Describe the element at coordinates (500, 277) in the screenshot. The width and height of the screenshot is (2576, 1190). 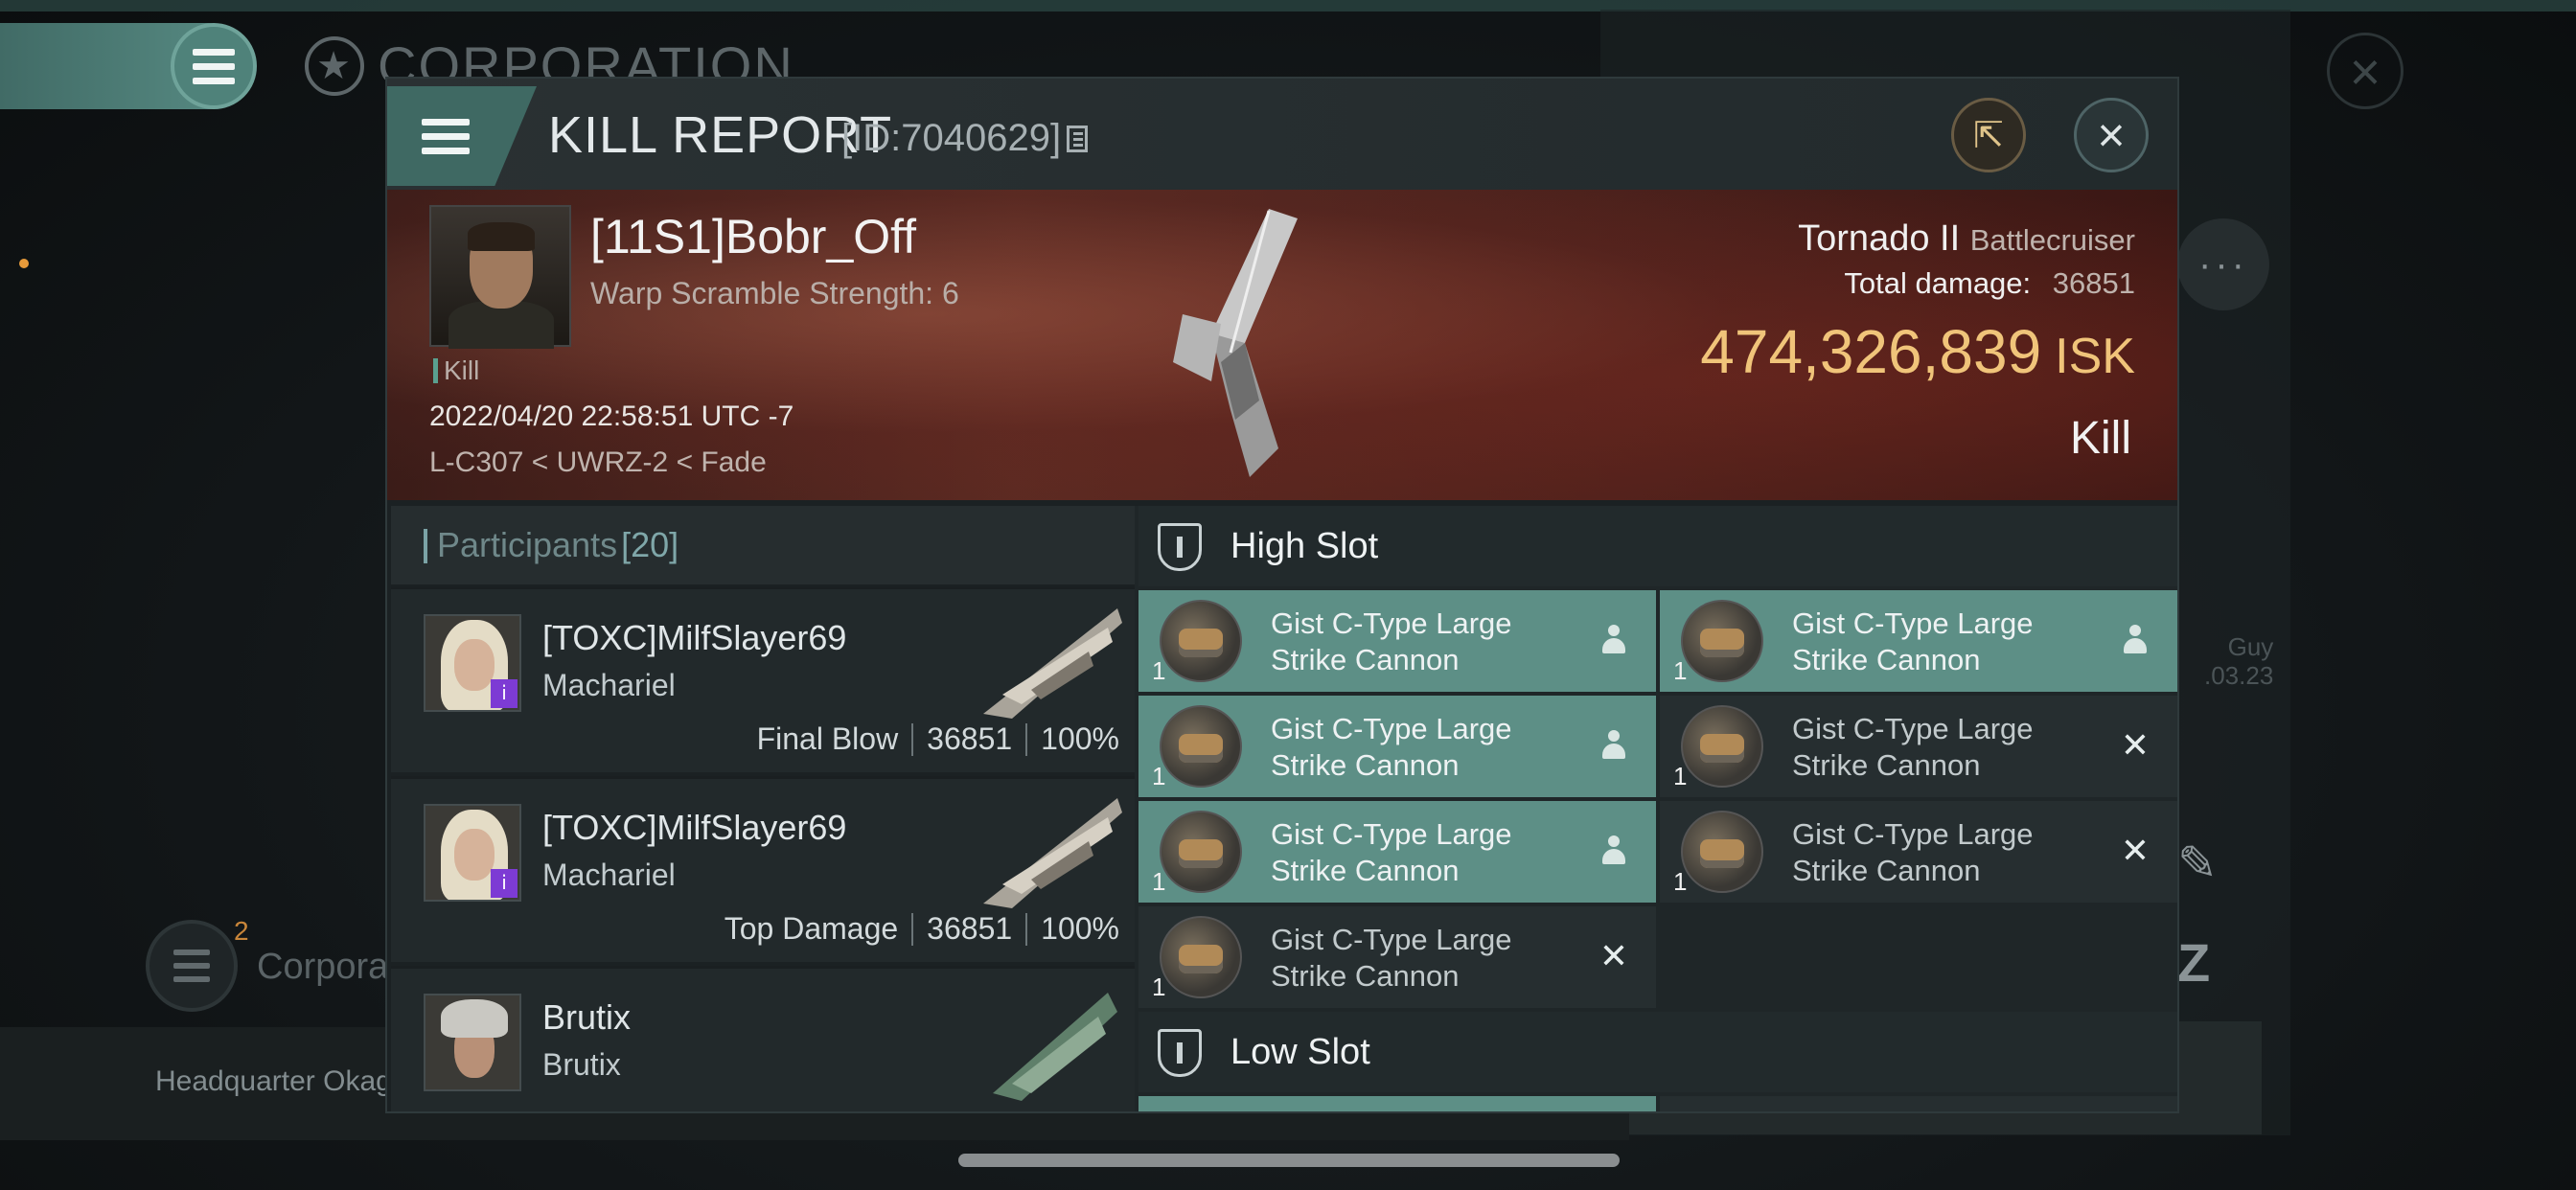
I see `victim-avatar` at that location.